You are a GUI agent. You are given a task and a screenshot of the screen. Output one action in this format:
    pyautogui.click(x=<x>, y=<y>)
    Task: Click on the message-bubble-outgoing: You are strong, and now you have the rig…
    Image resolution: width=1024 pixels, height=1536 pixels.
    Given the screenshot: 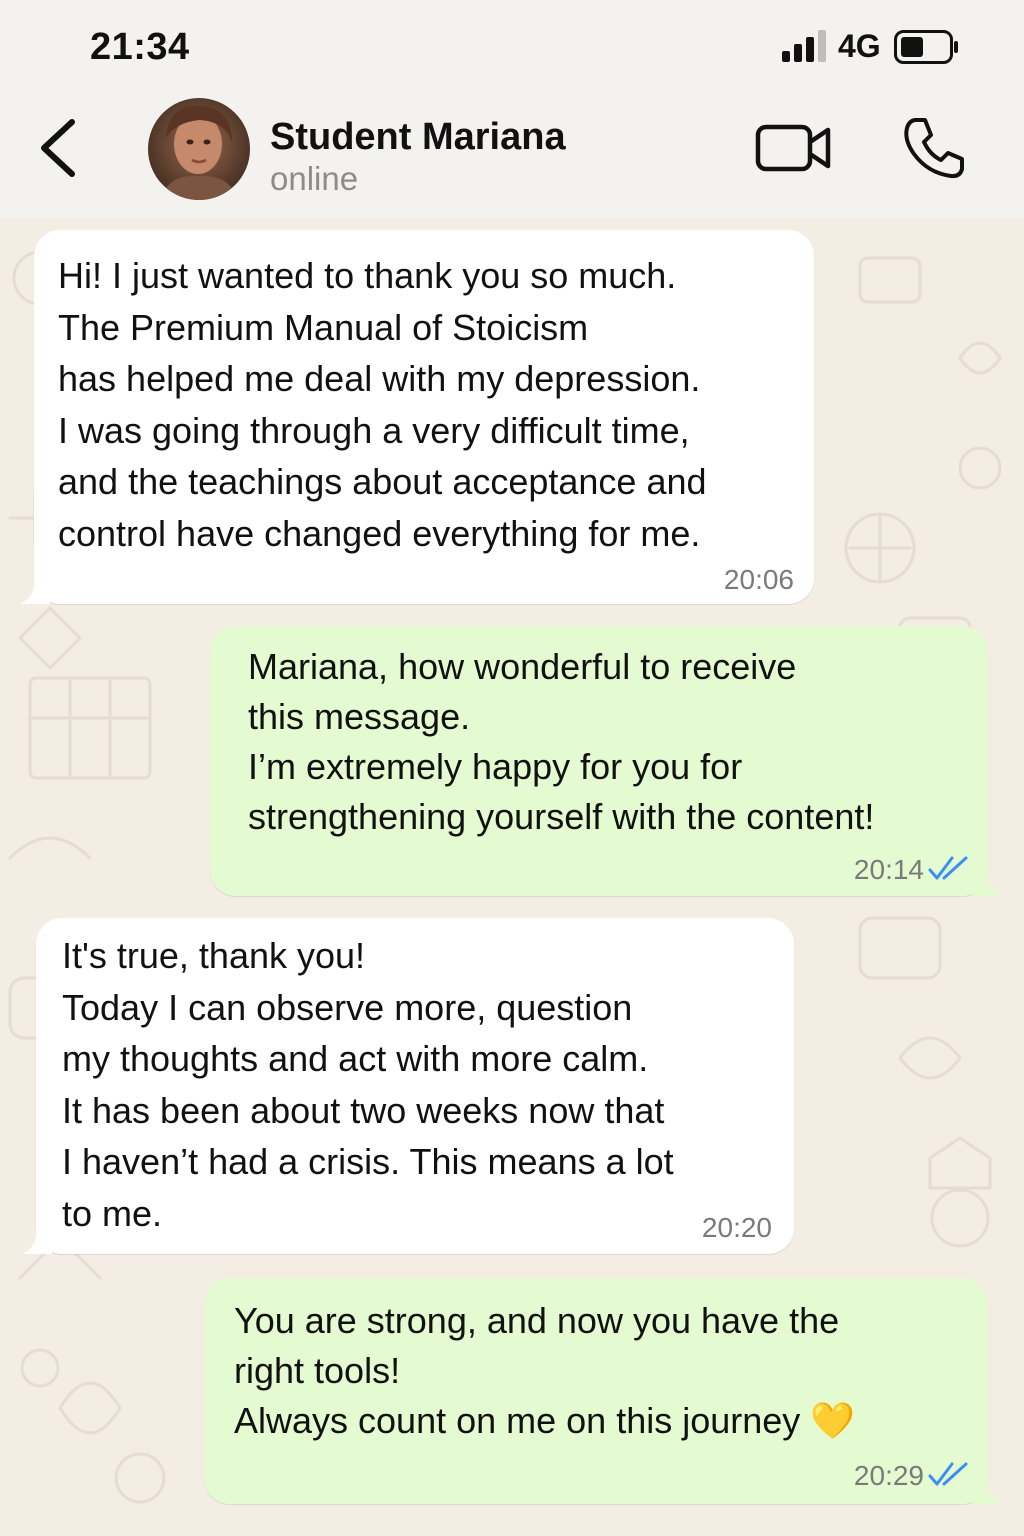 What is the action you would take?
    pyautogui.click(x=603, y=1391)
    